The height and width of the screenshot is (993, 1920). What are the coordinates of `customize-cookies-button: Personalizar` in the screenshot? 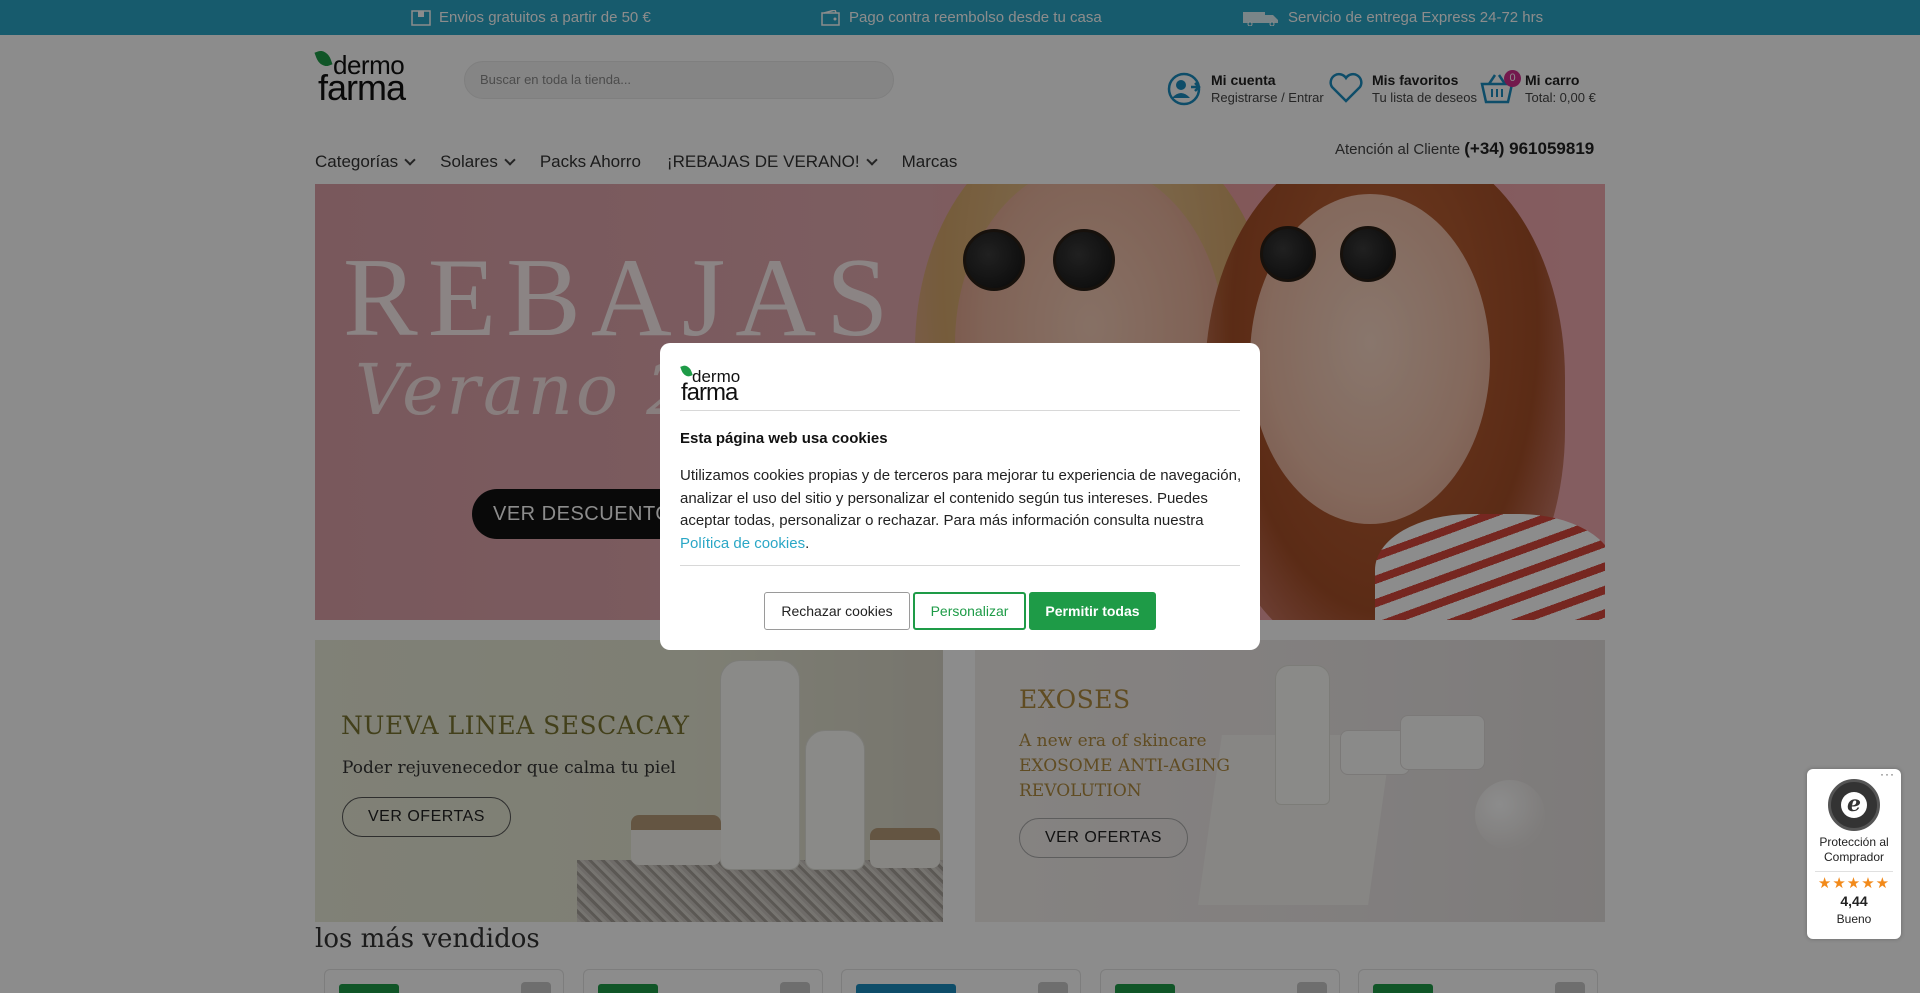 It's located at (969, 611).